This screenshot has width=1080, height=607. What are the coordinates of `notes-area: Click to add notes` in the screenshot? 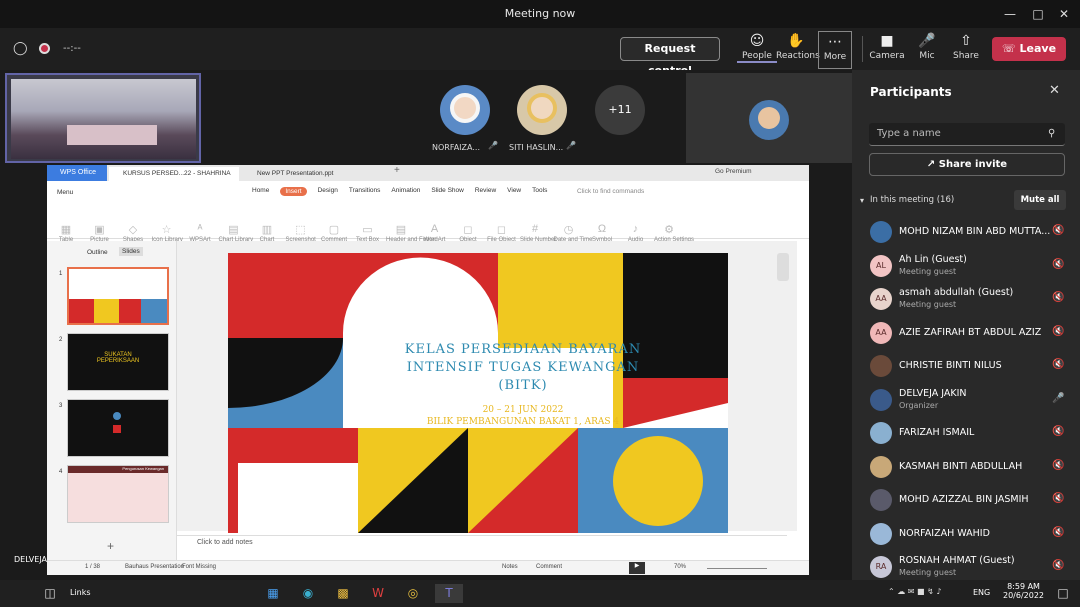 It's located at (482, 543).